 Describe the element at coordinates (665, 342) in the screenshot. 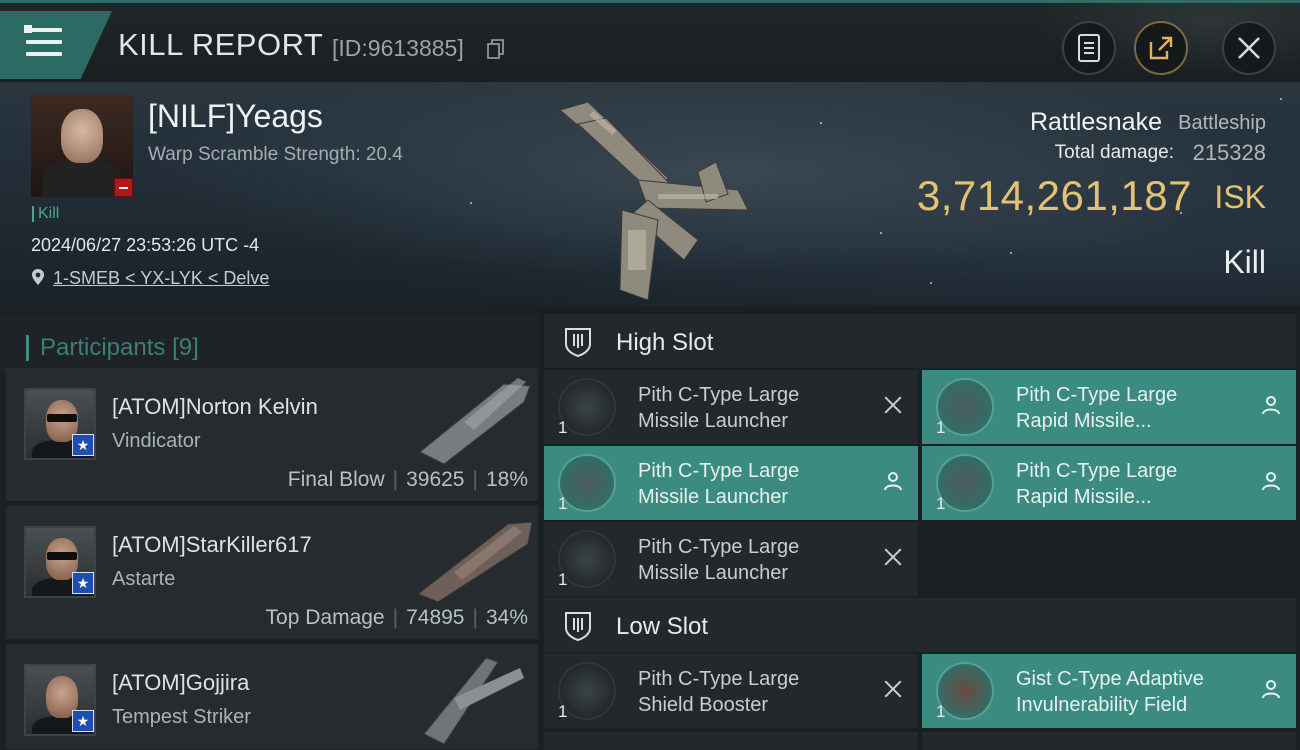

I see `high-slot-label: High Slot` at that location.